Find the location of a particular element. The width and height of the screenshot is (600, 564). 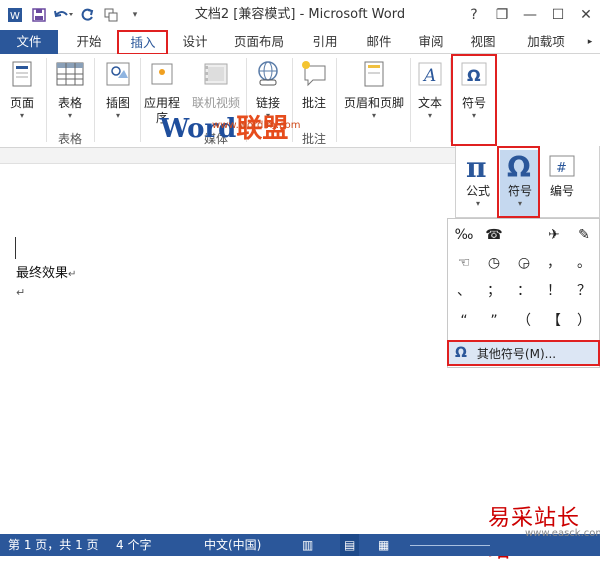

tab-addins: 加载项 is located at coordinates (546, 42).